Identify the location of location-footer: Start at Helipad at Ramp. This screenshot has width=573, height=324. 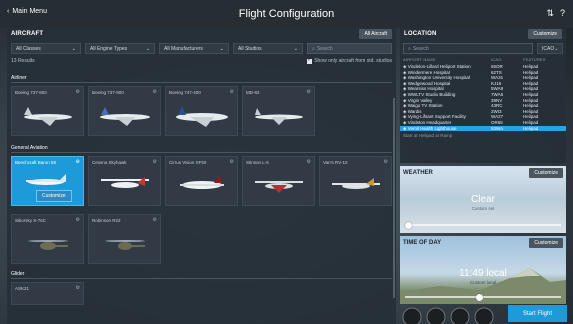
(428, 136).